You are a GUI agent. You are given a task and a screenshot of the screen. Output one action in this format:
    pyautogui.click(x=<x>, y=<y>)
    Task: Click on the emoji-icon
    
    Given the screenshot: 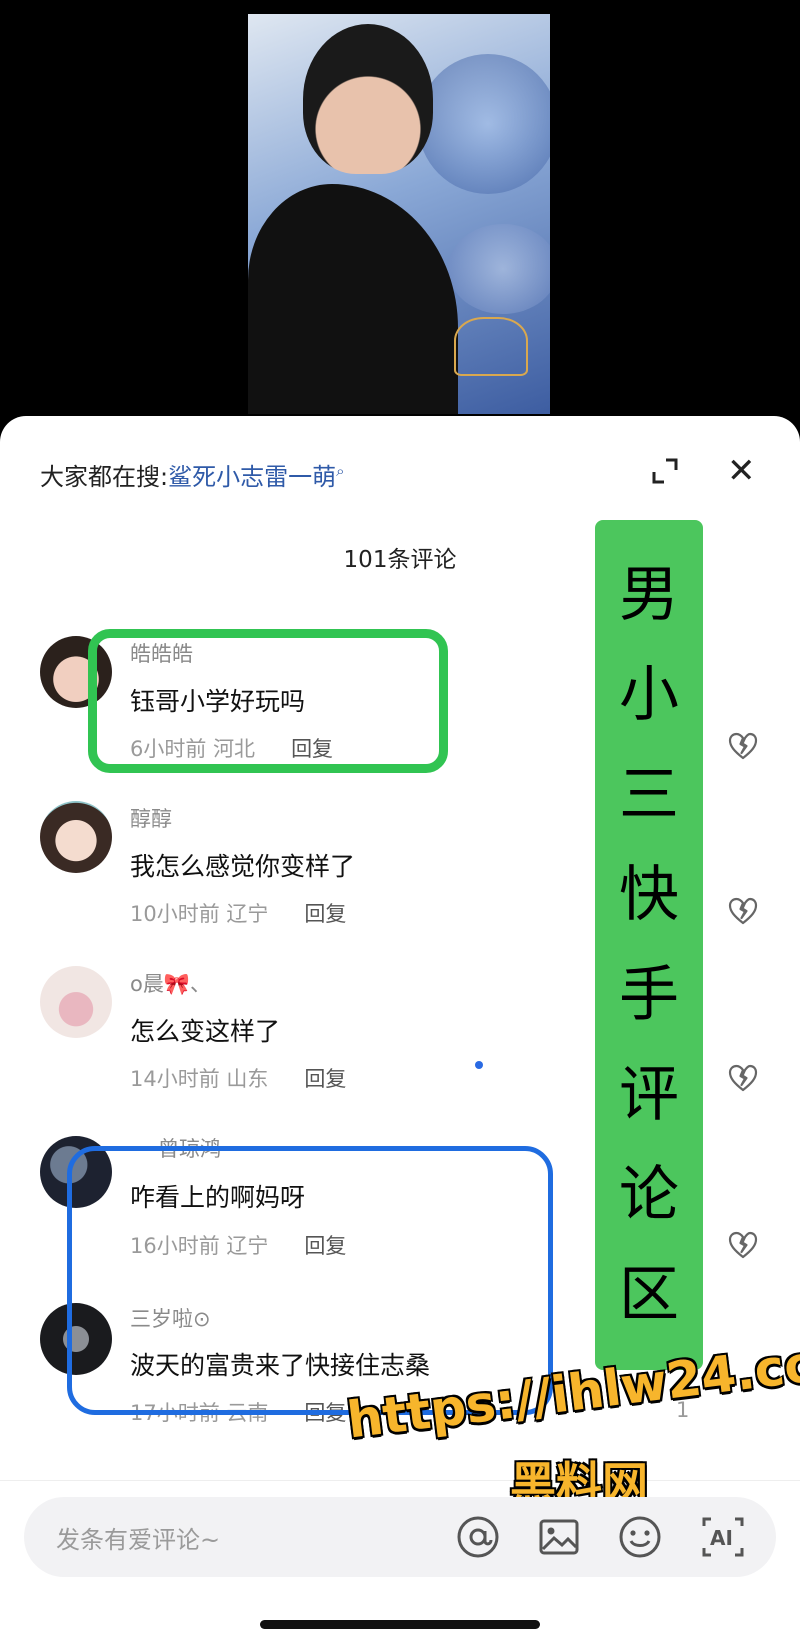 What is the action you would take?
    pyautogui.click(x=640, y=1537)
    